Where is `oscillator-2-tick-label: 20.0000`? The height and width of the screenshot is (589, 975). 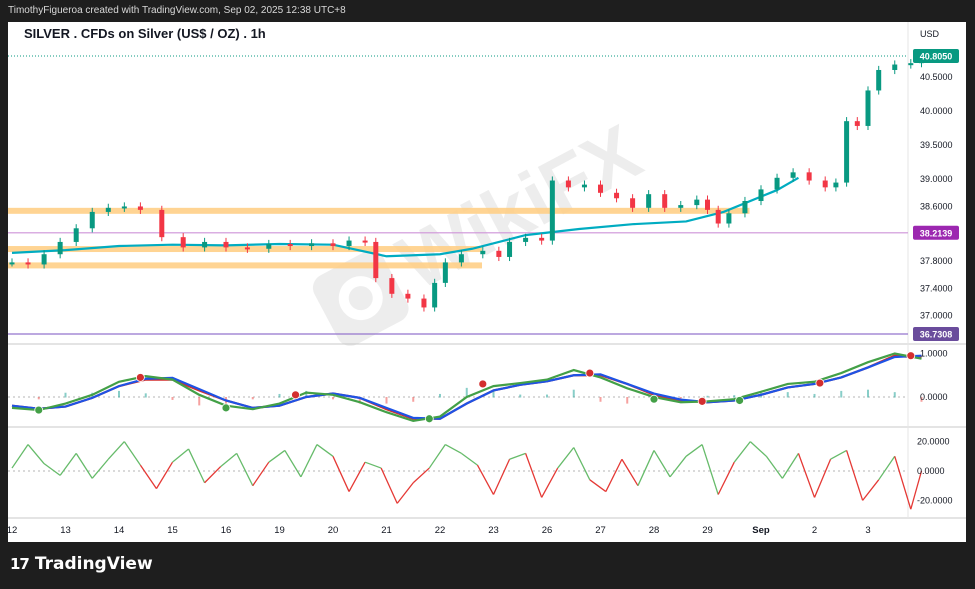
oscillator-2-tick-label: 20.0000 is located at coordinates (933, 442).